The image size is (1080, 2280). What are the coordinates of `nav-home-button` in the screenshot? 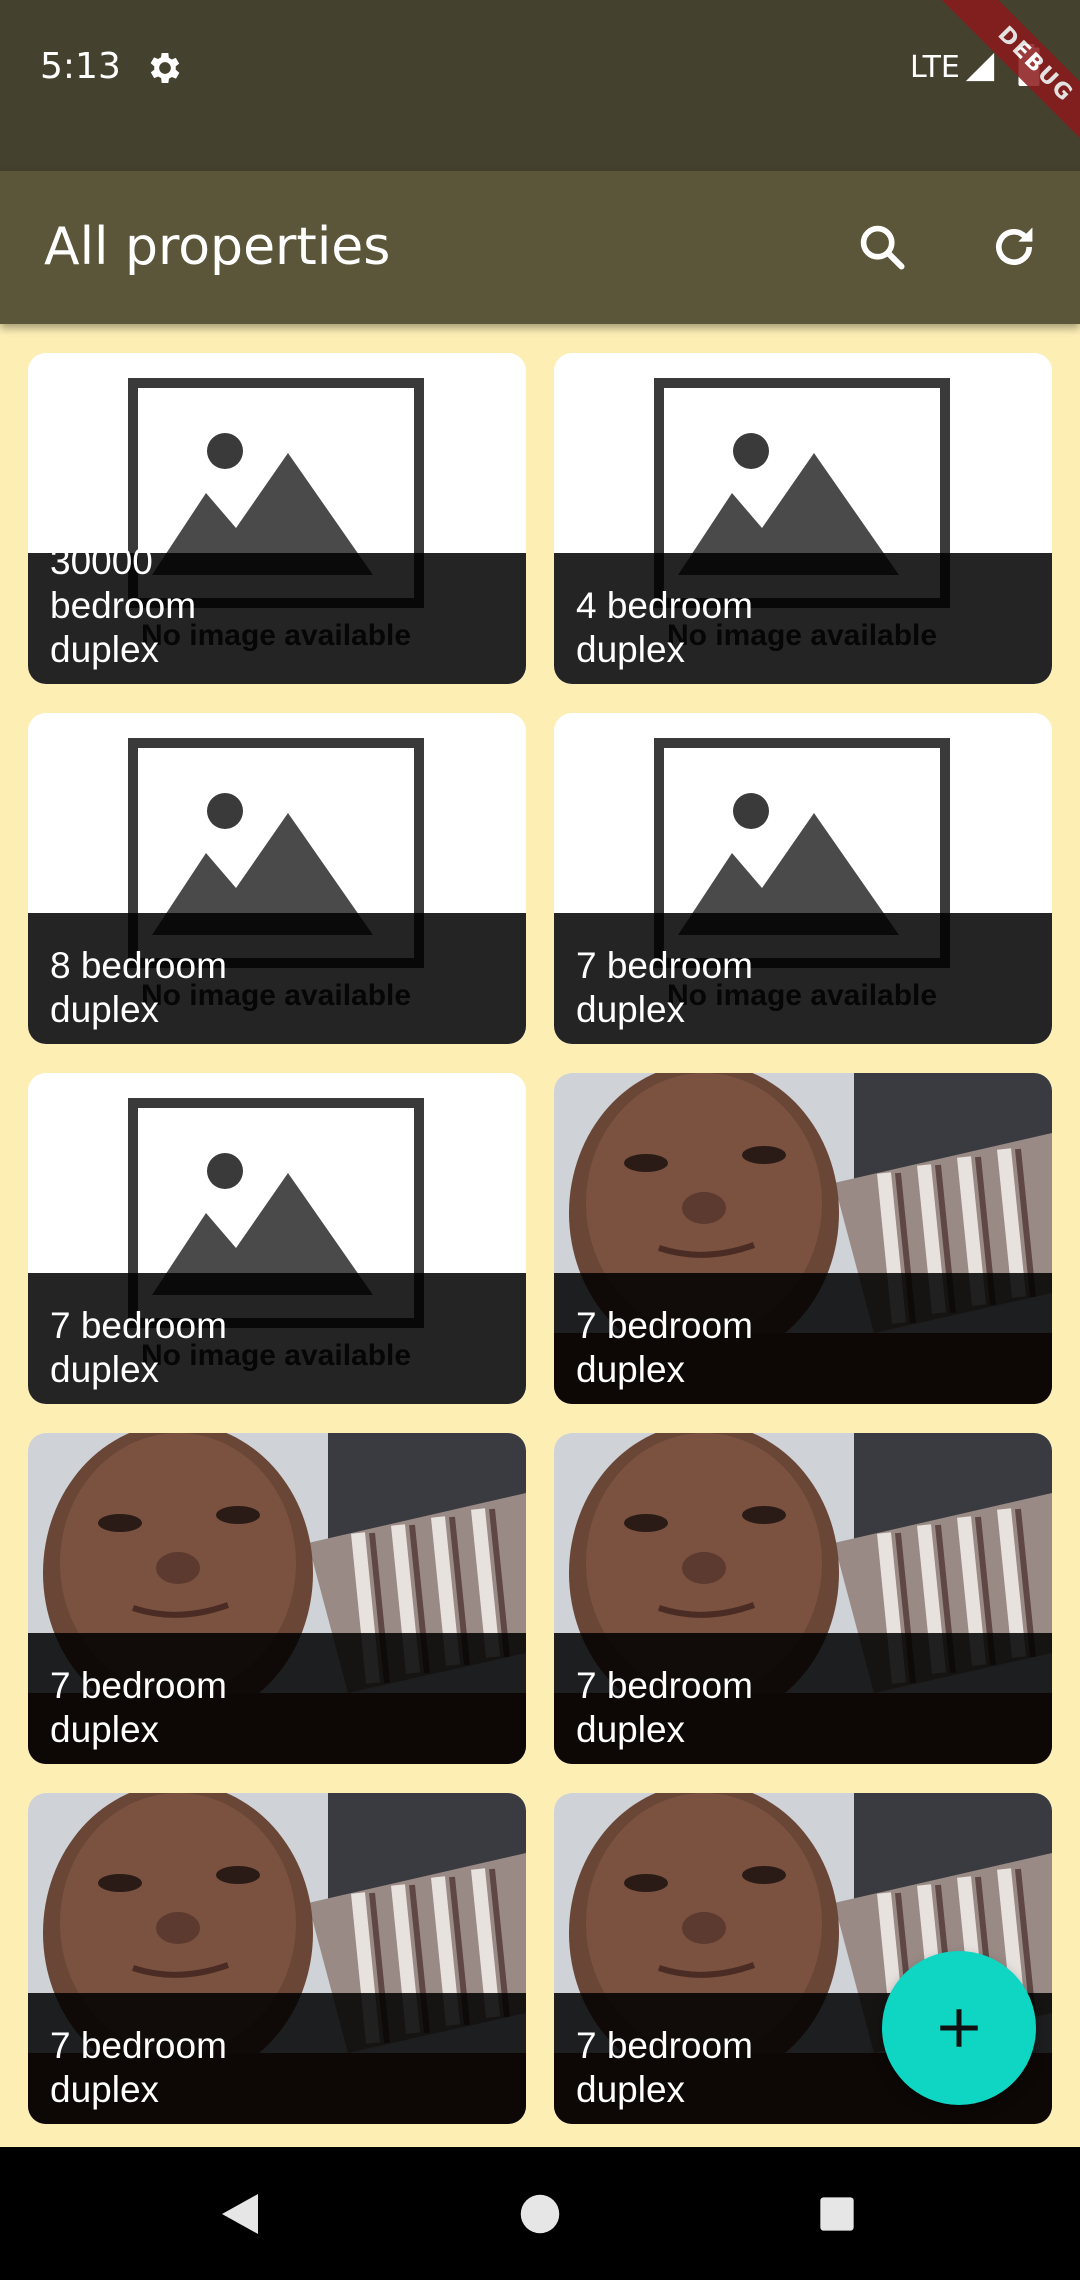 It's located at (540, 2213).